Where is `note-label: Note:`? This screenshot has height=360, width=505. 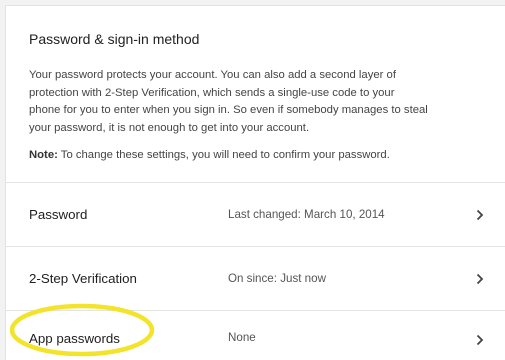
note-label: Note: is located at coordinates (43, 155).